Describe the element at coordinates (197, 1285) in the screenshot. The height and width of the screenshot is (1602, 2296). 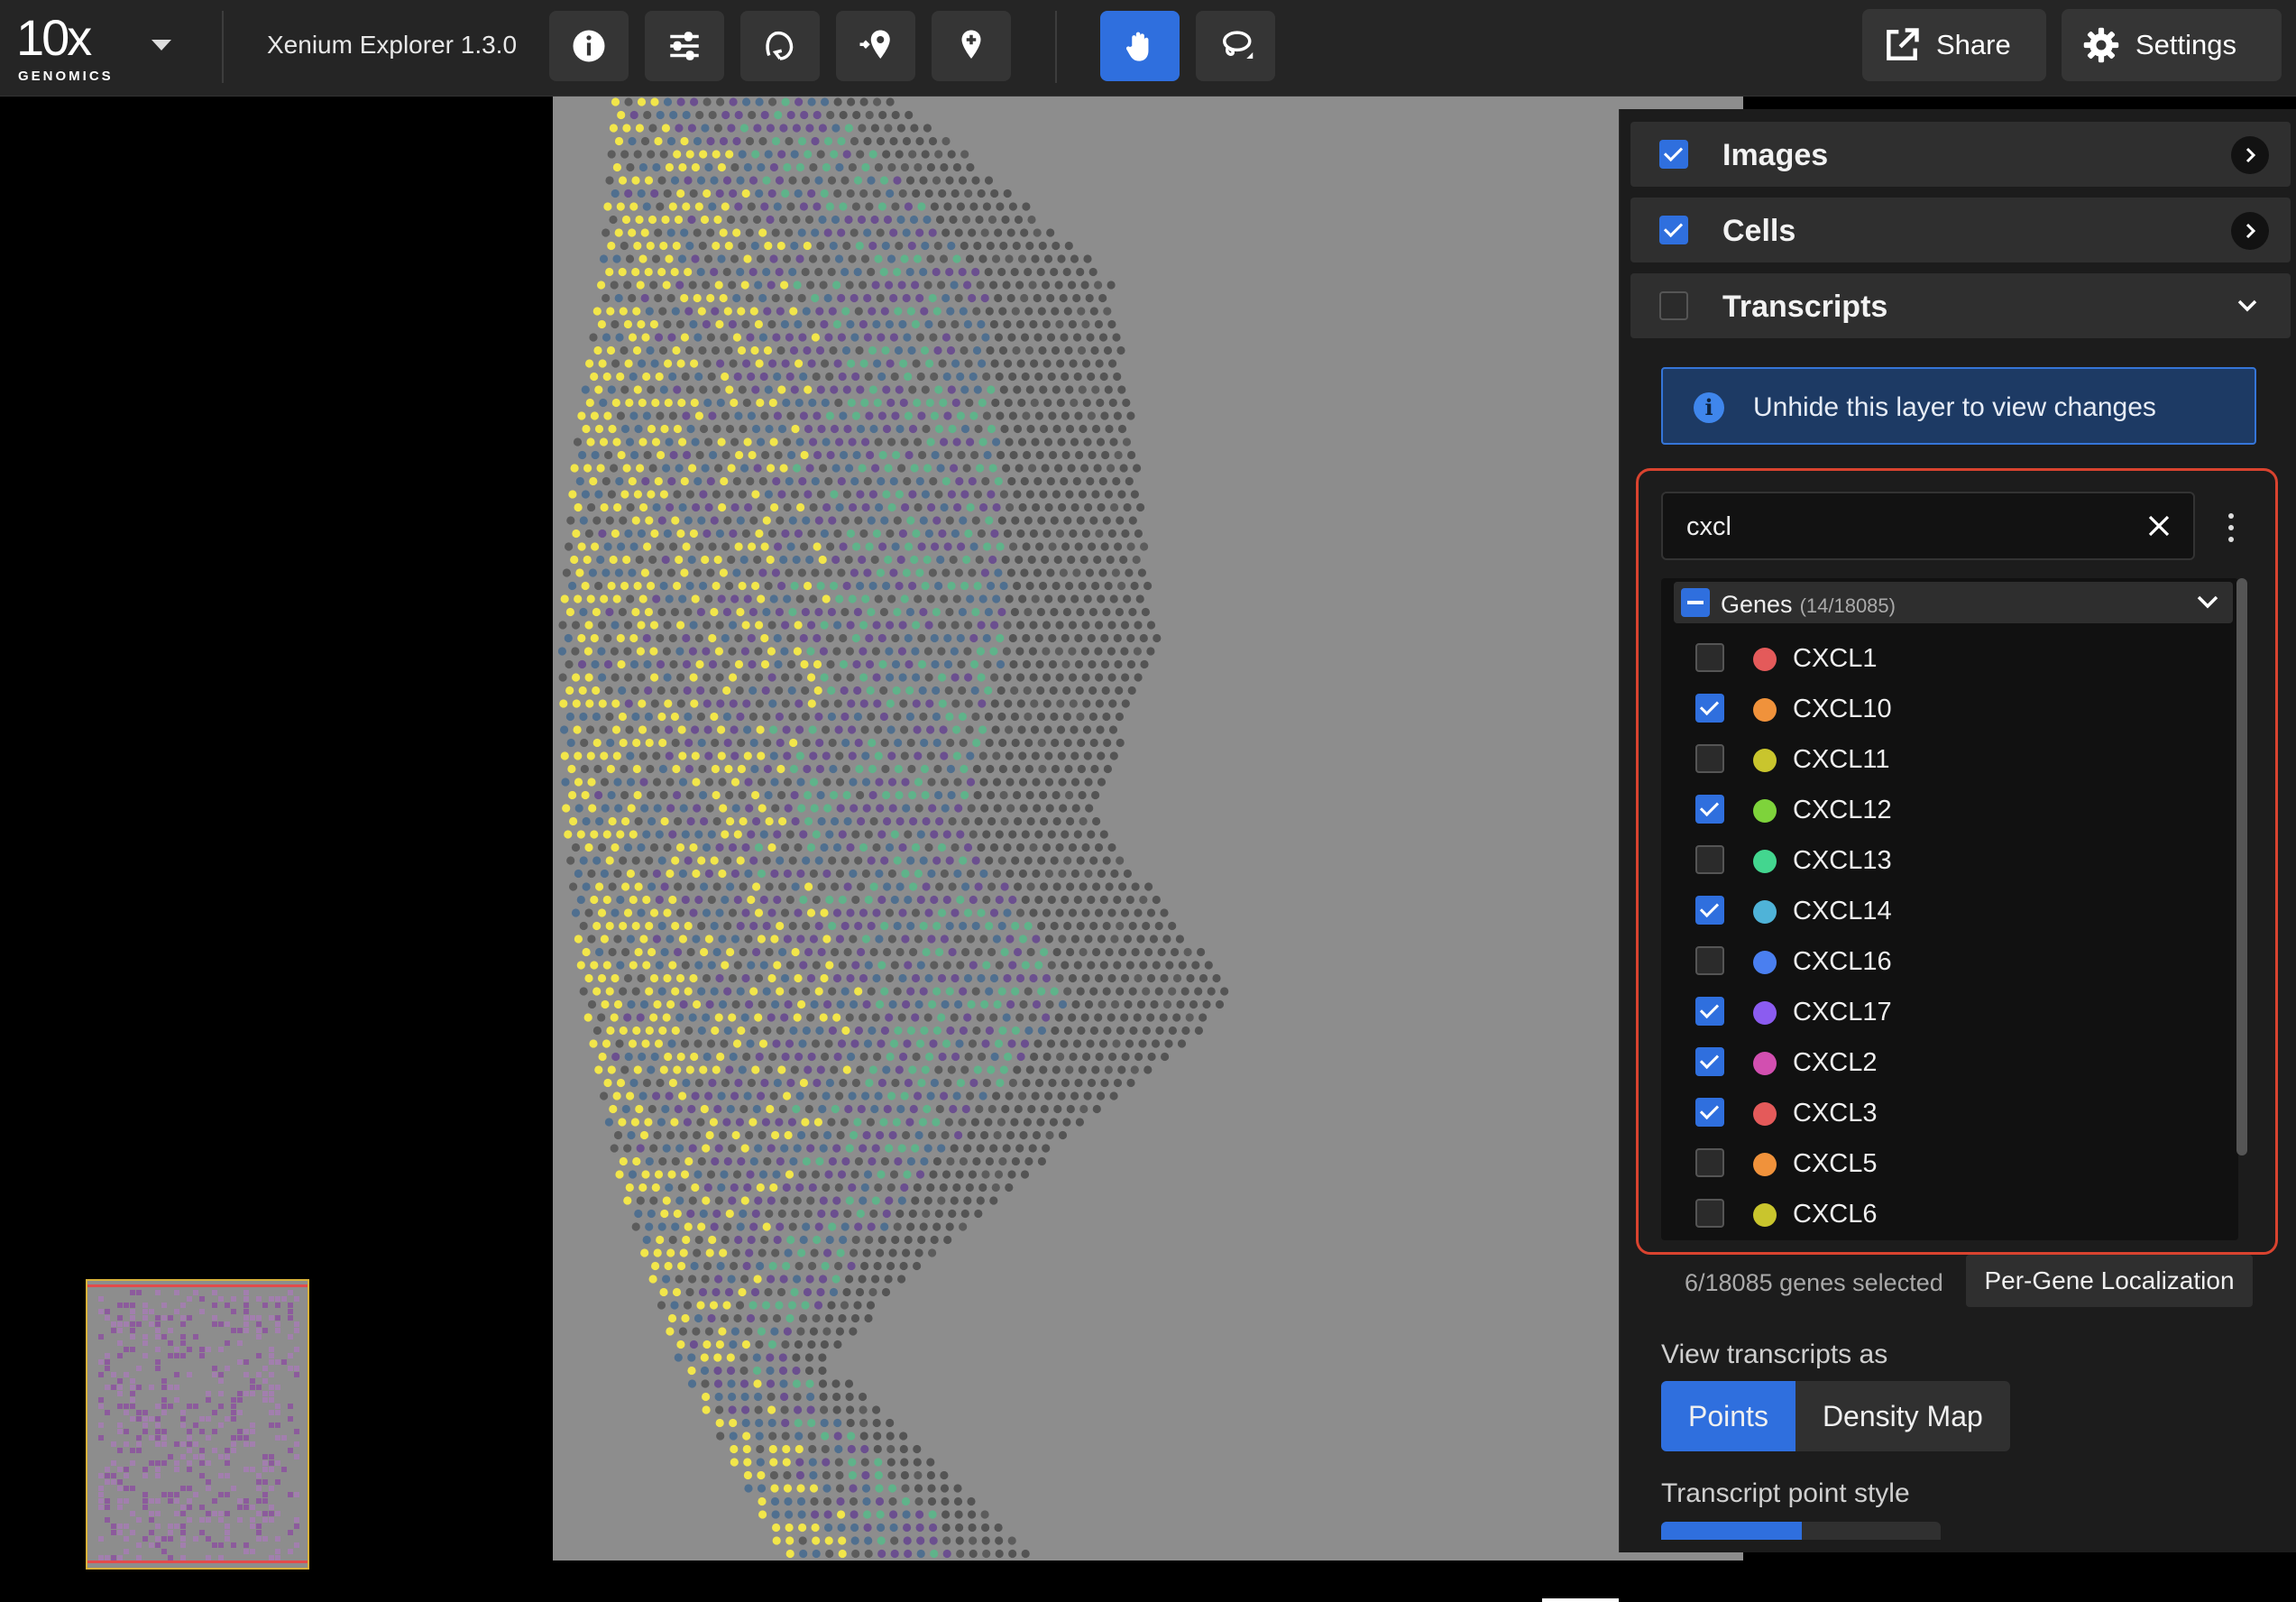
I see `minimap-viewport-edge` at that location.